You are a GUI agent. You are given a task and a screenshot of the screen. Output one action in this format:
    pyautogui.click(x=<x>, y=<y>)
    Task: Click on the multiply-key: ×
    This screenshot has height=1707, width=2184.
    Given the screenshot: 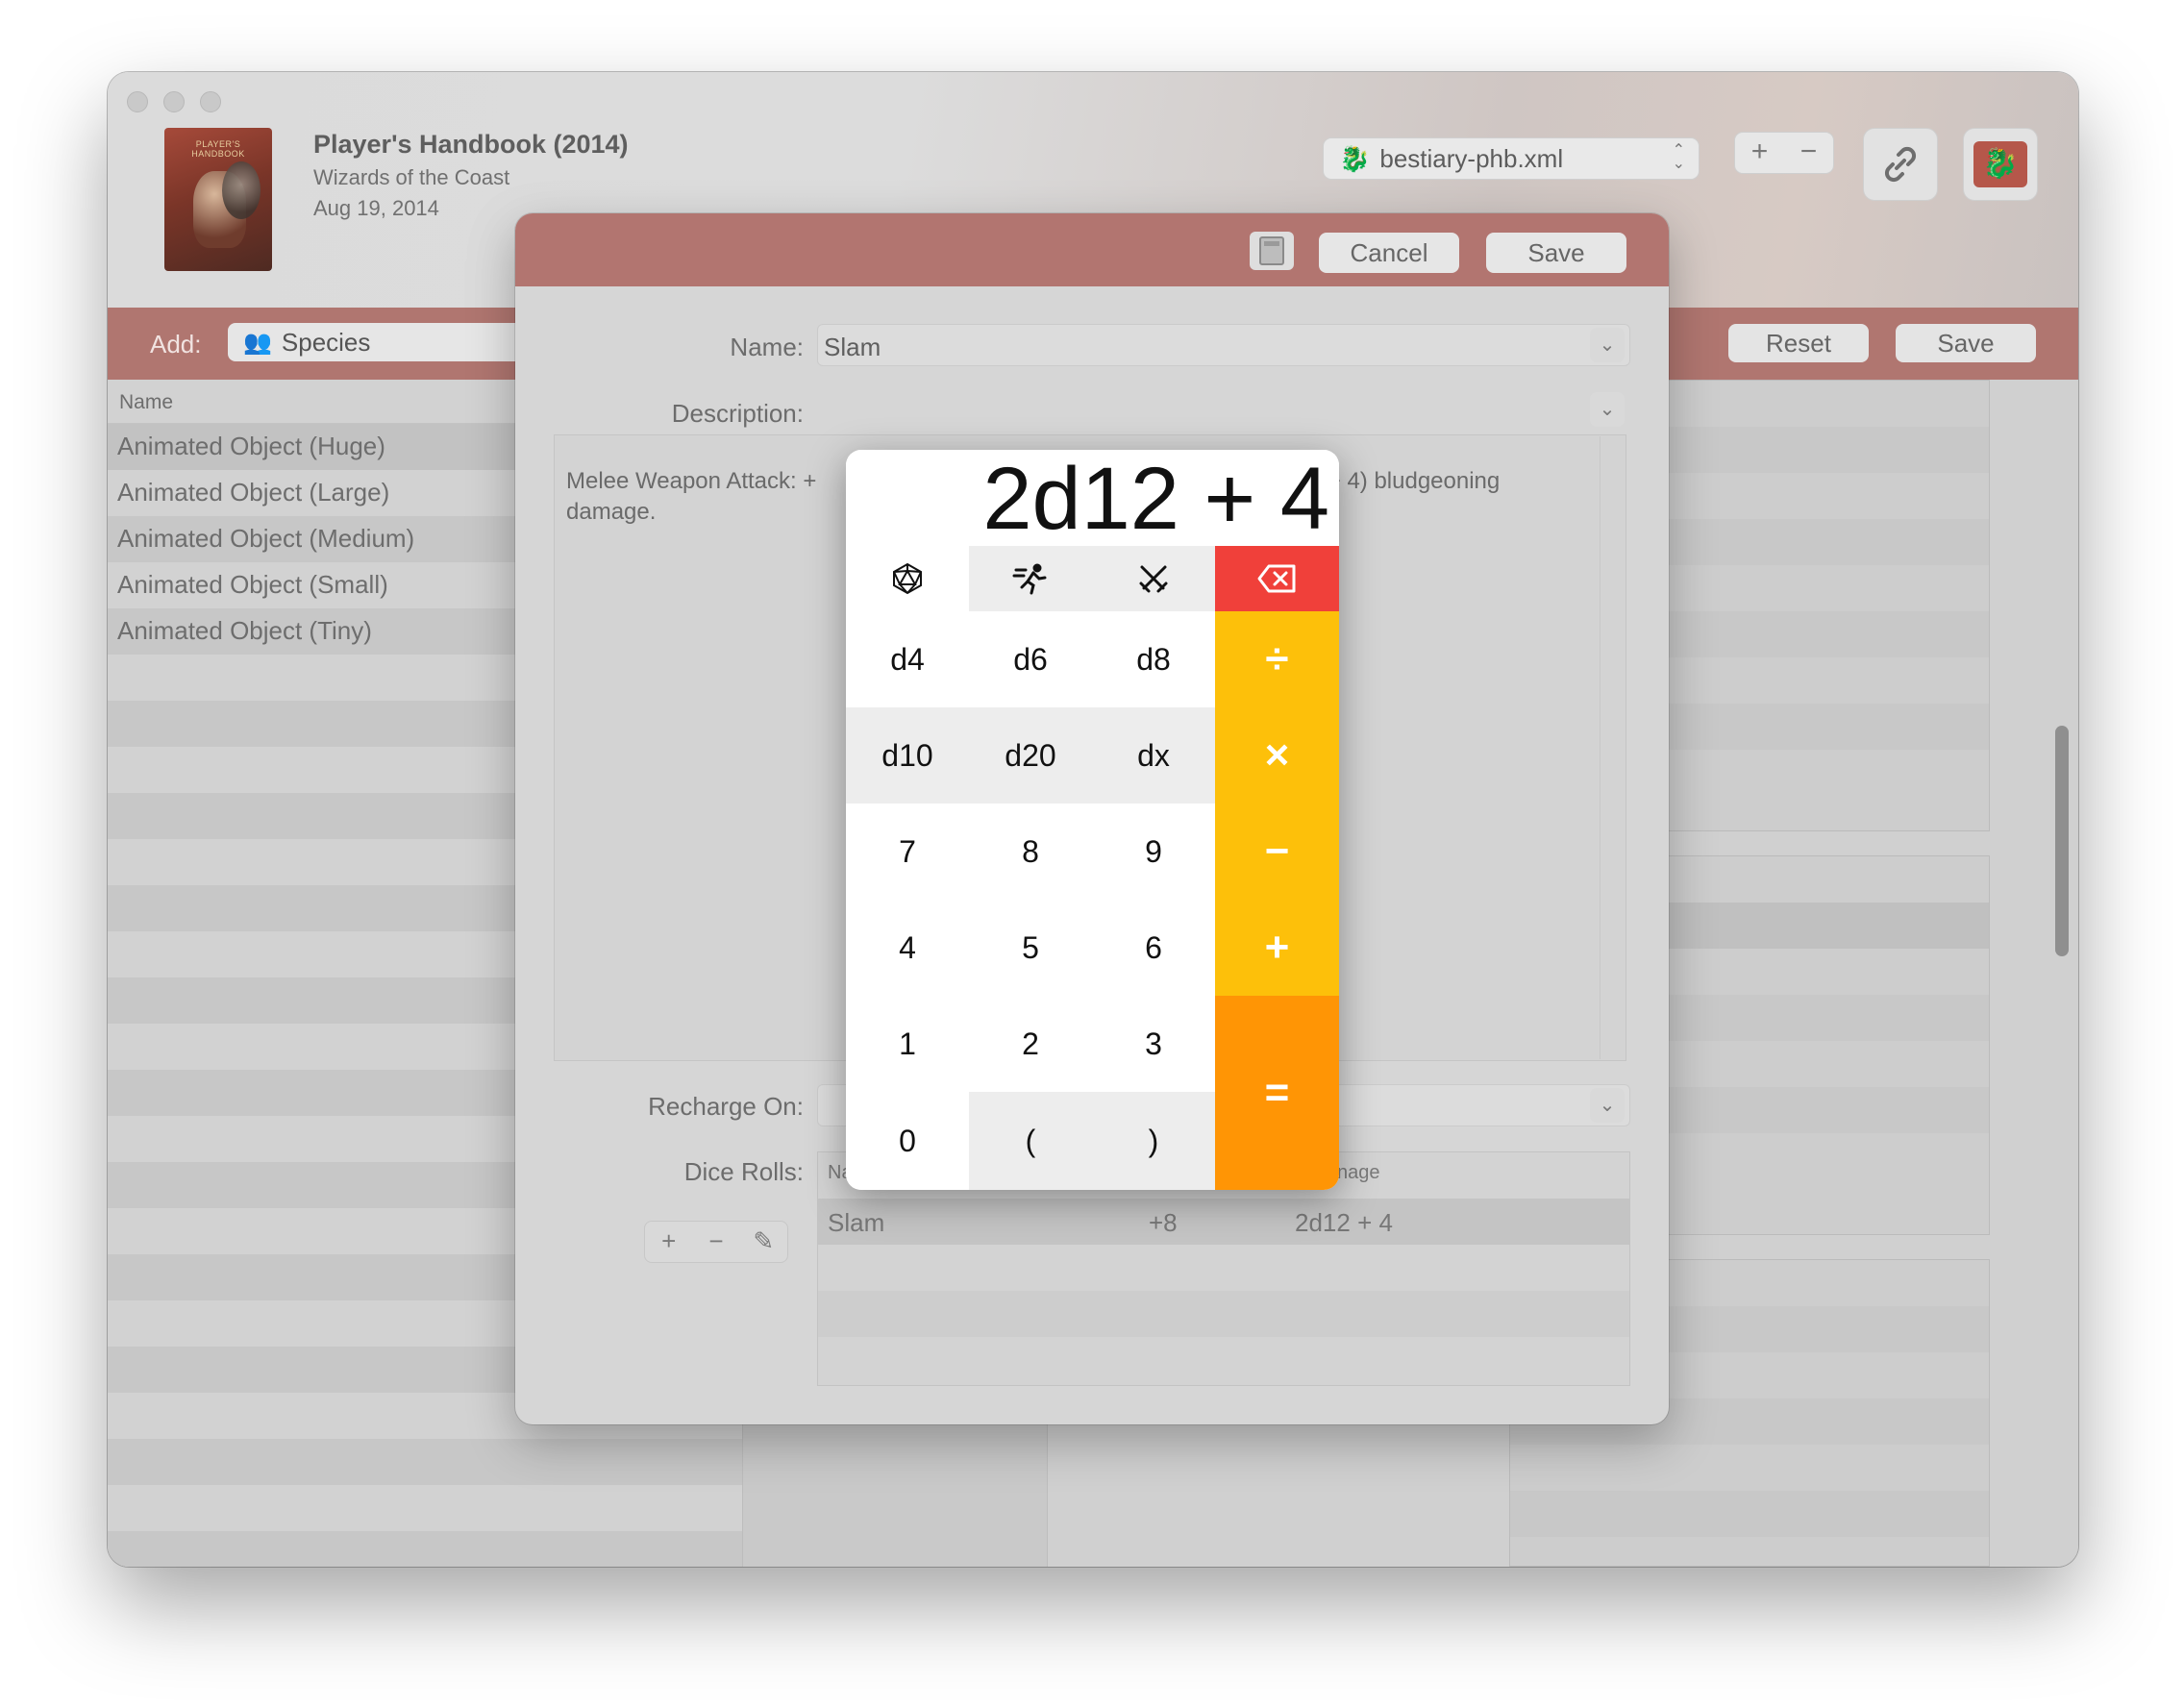 What is the action you would take?
    pyautogui.click(x=1277, y=756)
    